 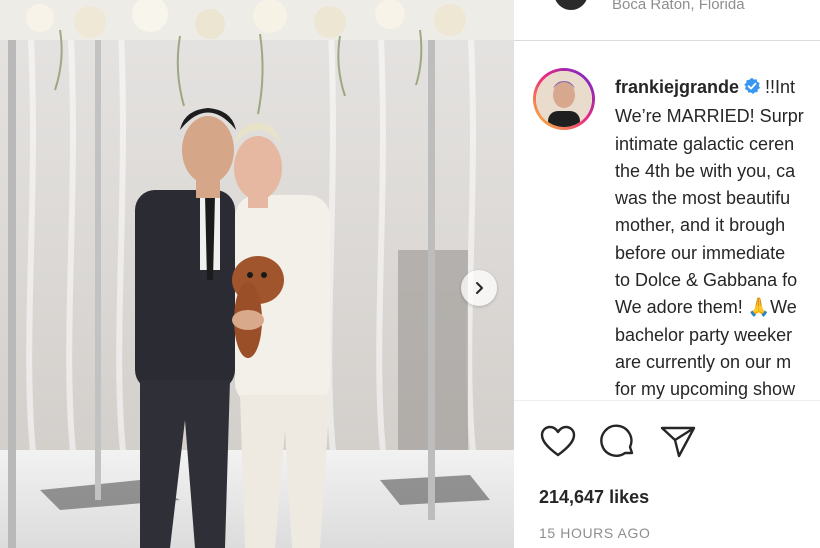 I want to click on next-photo-button, so click(x=479, y=288).